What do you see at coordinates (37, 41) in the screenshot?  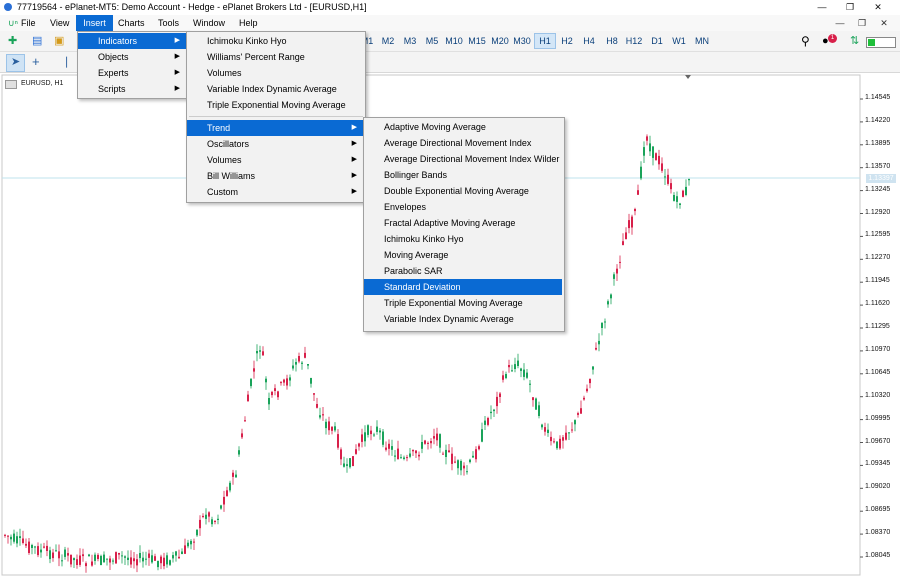 I see `market-watch-icon: ▤` at bounding box center [37, 41].